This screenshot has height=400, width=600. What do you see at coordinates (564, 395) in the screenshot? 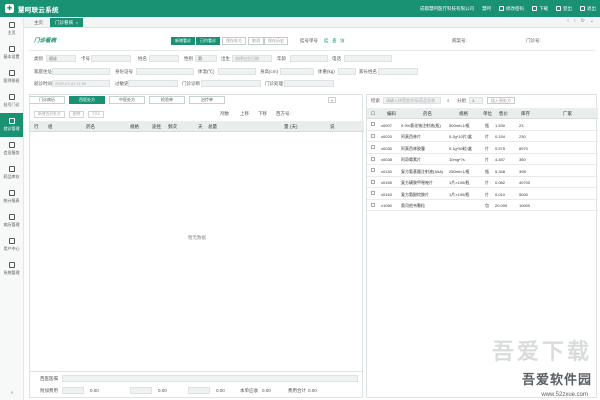
I see `watermark-url: www.52zxue.com` at bounding box center [564, 395].